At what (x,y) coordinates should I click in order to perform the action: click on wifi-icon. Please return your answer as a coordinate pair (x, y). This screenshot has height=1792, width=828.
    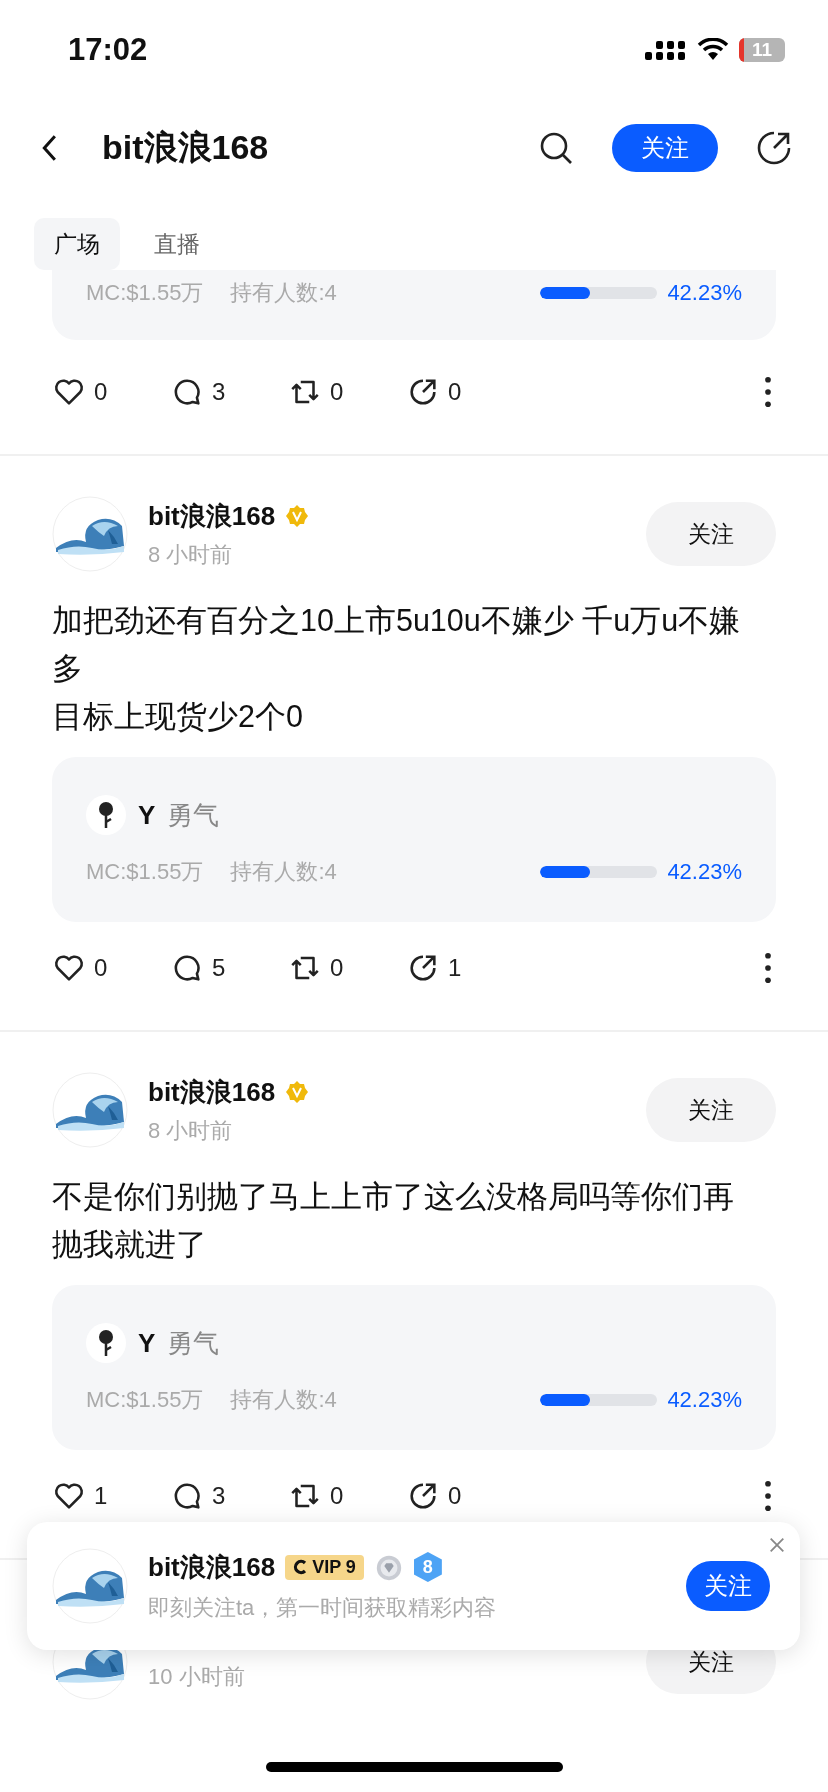
    Looking at the image, I should click on (713, 50).